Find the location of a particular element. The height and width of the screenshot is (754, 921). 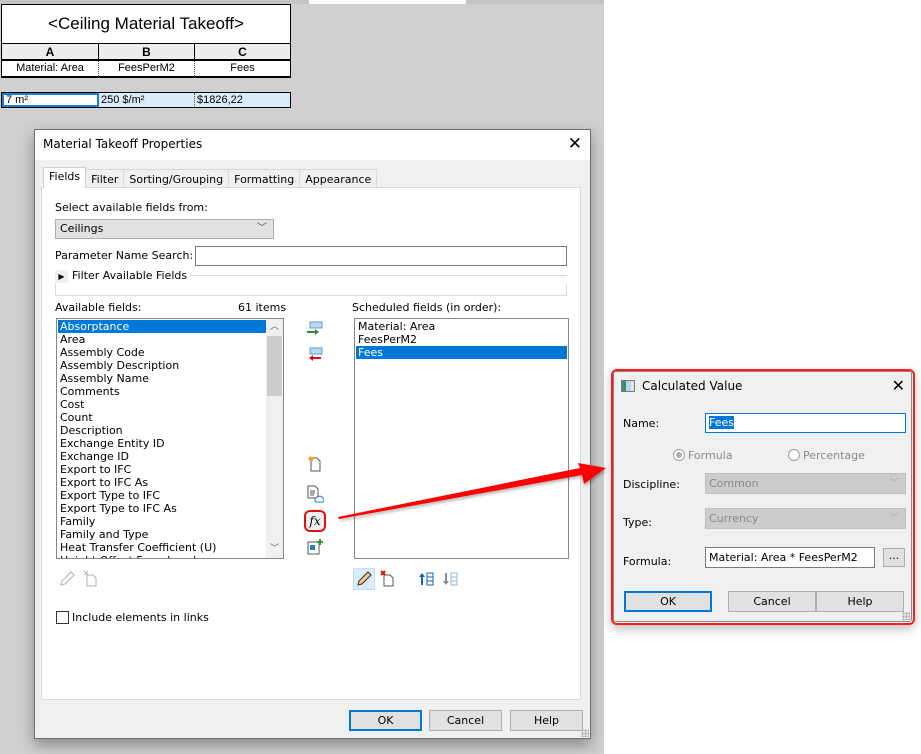

header-fees: Fees is located at coordinates (242, 68).